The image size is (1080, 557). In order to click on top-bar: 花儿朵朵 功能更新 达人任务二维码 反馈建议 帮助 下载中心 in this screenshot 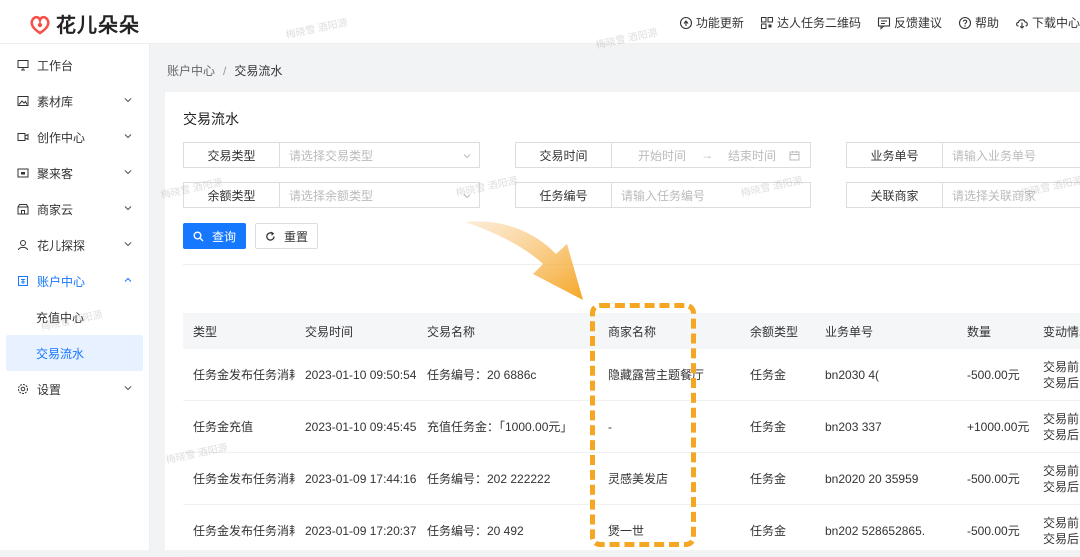, I will do `click(540, 22)`.